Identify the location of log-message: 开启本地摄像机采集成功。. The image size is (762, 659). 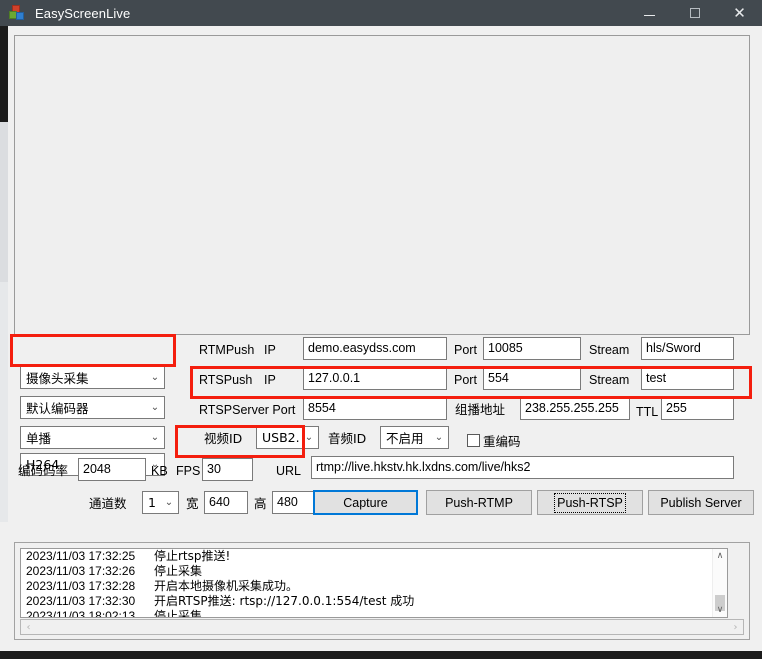
(226, 586).